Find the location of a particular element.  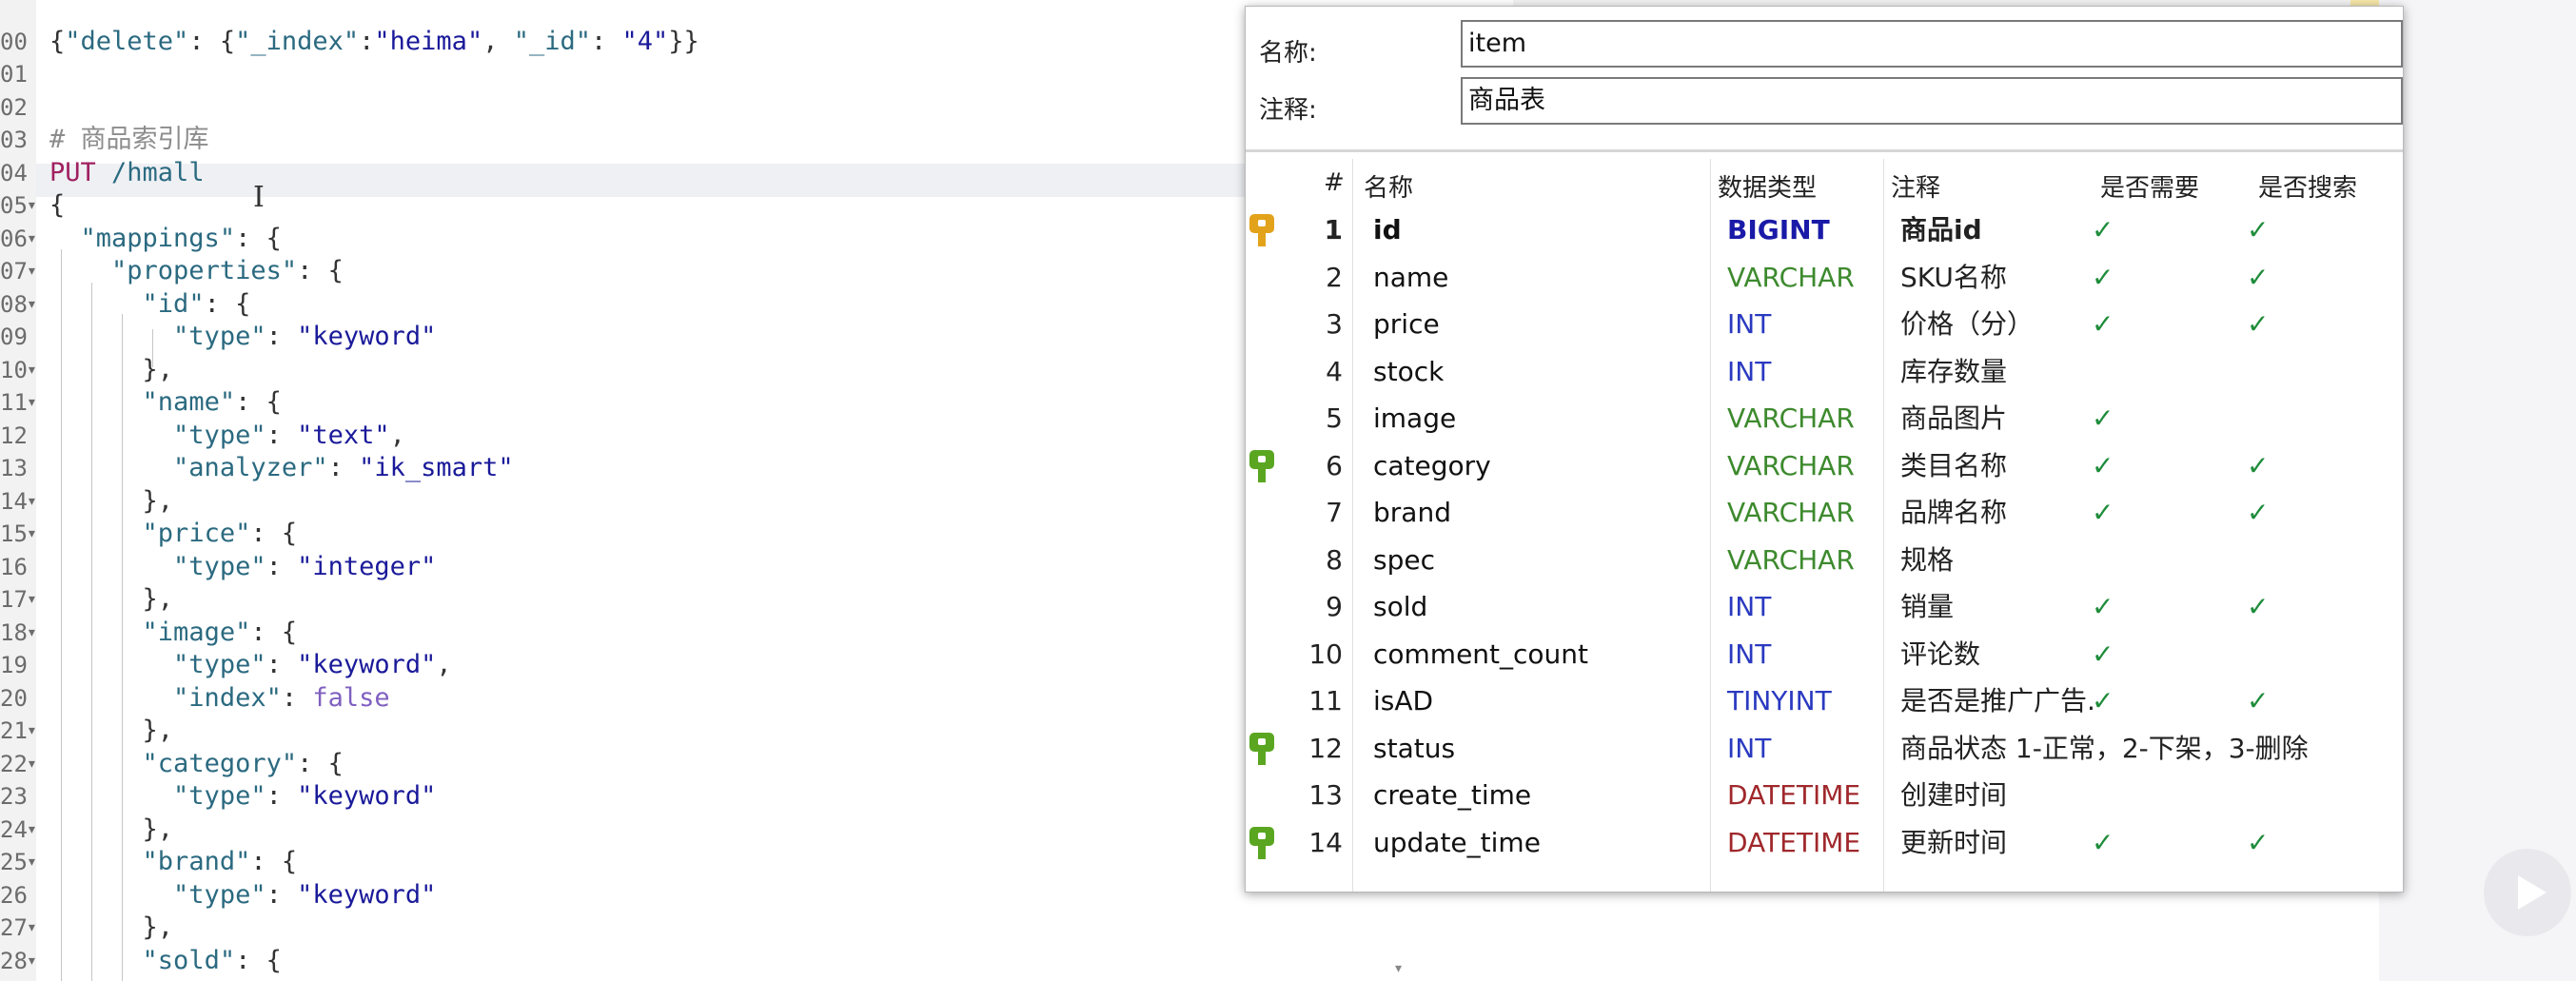

table-row: 6 category VARCHAR 类目名称 ✓ ✓ is located at coordinates (1824, 466).